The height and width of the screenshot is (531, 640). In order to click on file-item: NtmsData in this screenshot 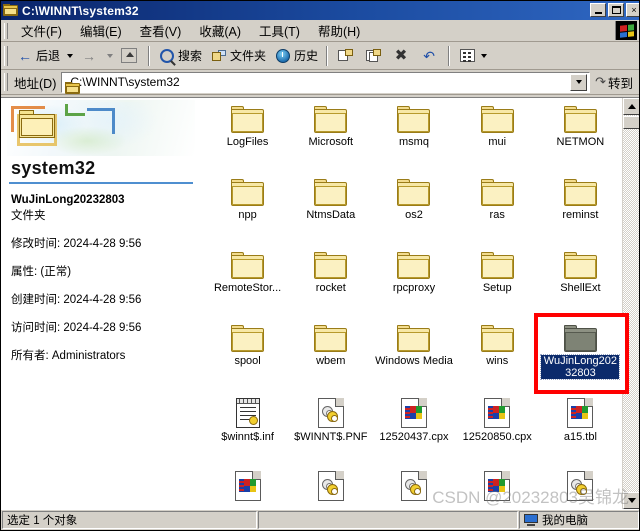, I will do `click(330, 209)`.